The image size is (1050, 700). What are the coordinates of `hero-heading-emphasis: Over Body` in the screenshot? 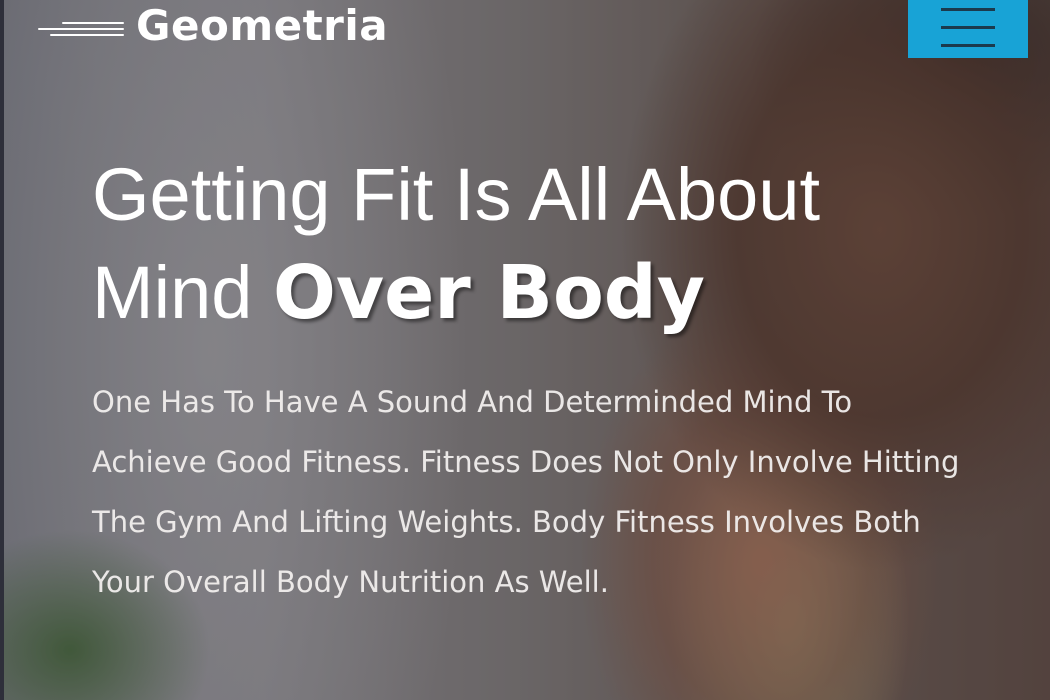 It's located at (489, 293).